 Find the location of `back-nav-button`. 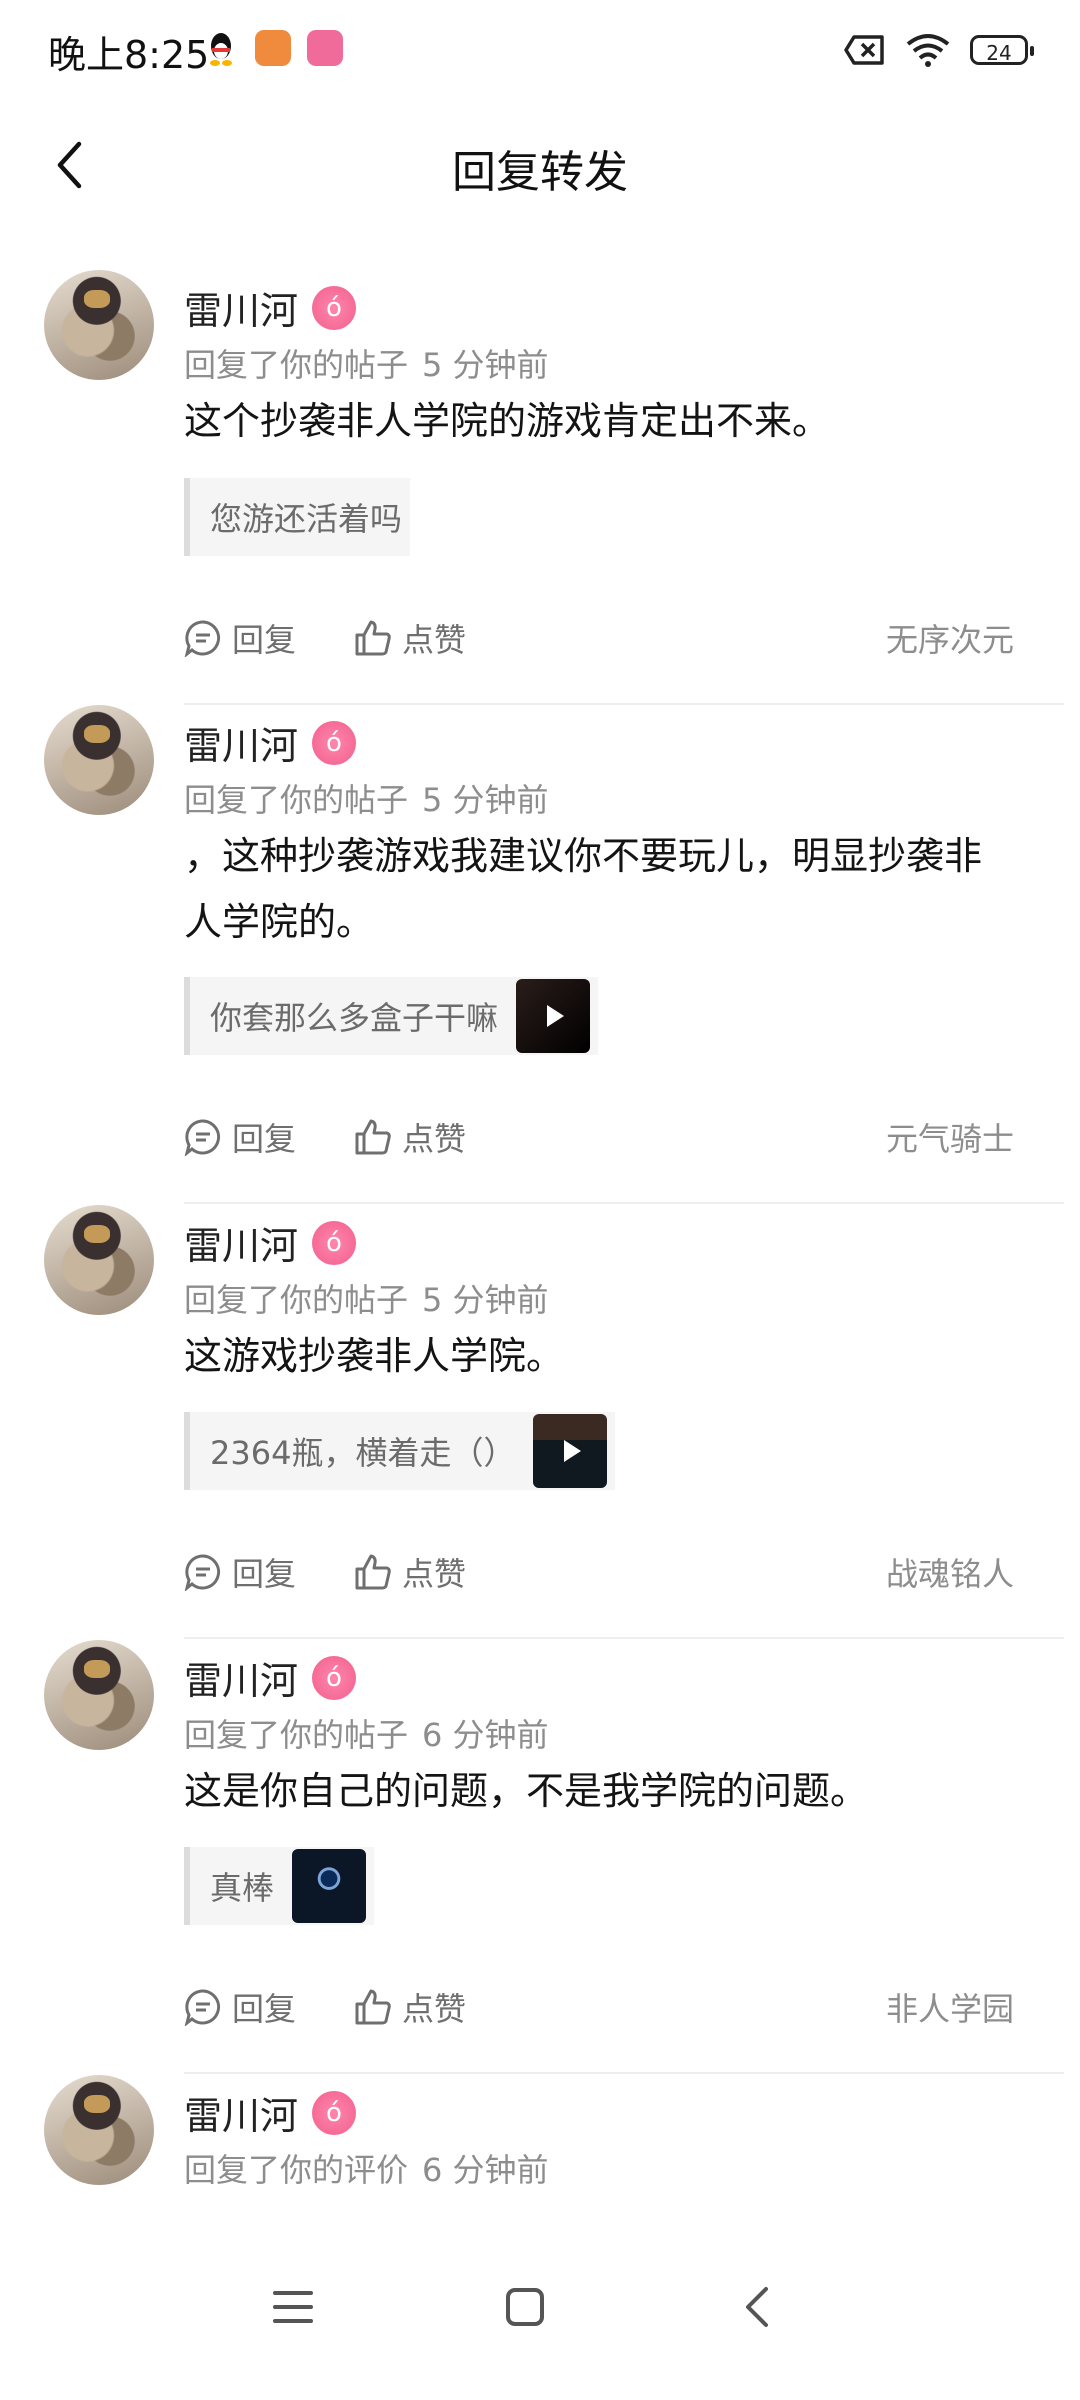

back-nav-button is located at coordinates (757, 2307).